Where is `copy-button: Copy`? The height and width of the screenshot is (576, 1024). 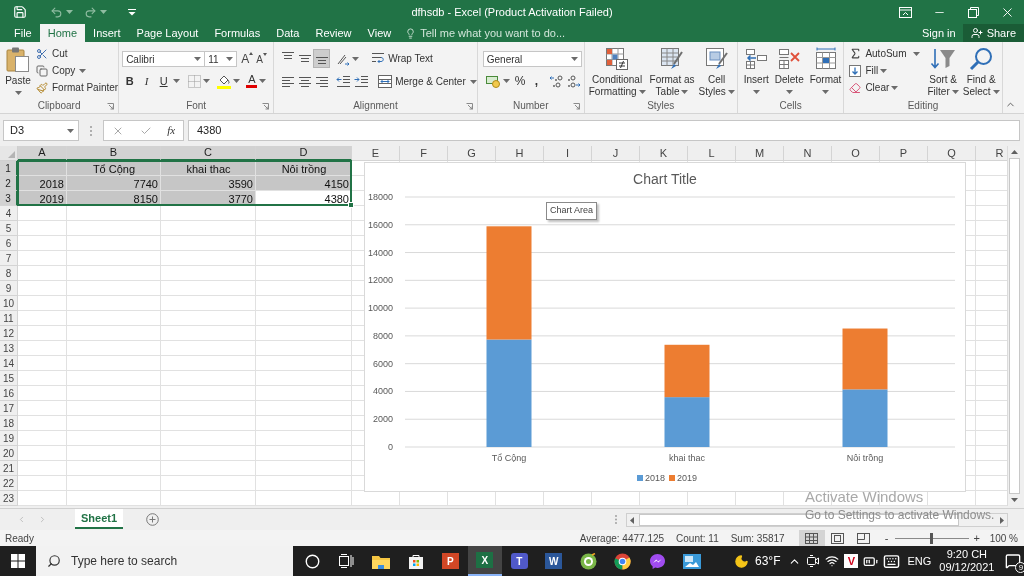 copy-button: Copy is located at coordinates (56, 70).